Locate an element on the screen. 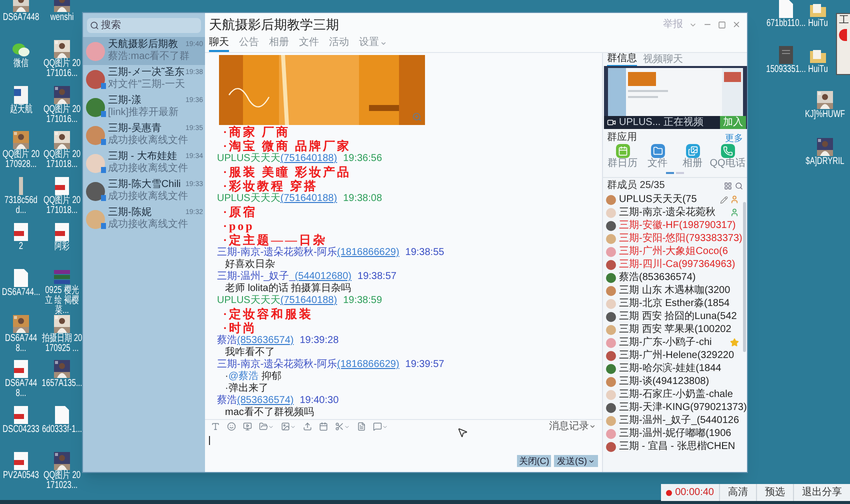  member-item: 三期-谈(494123808) is located at coordinates (672, 381).